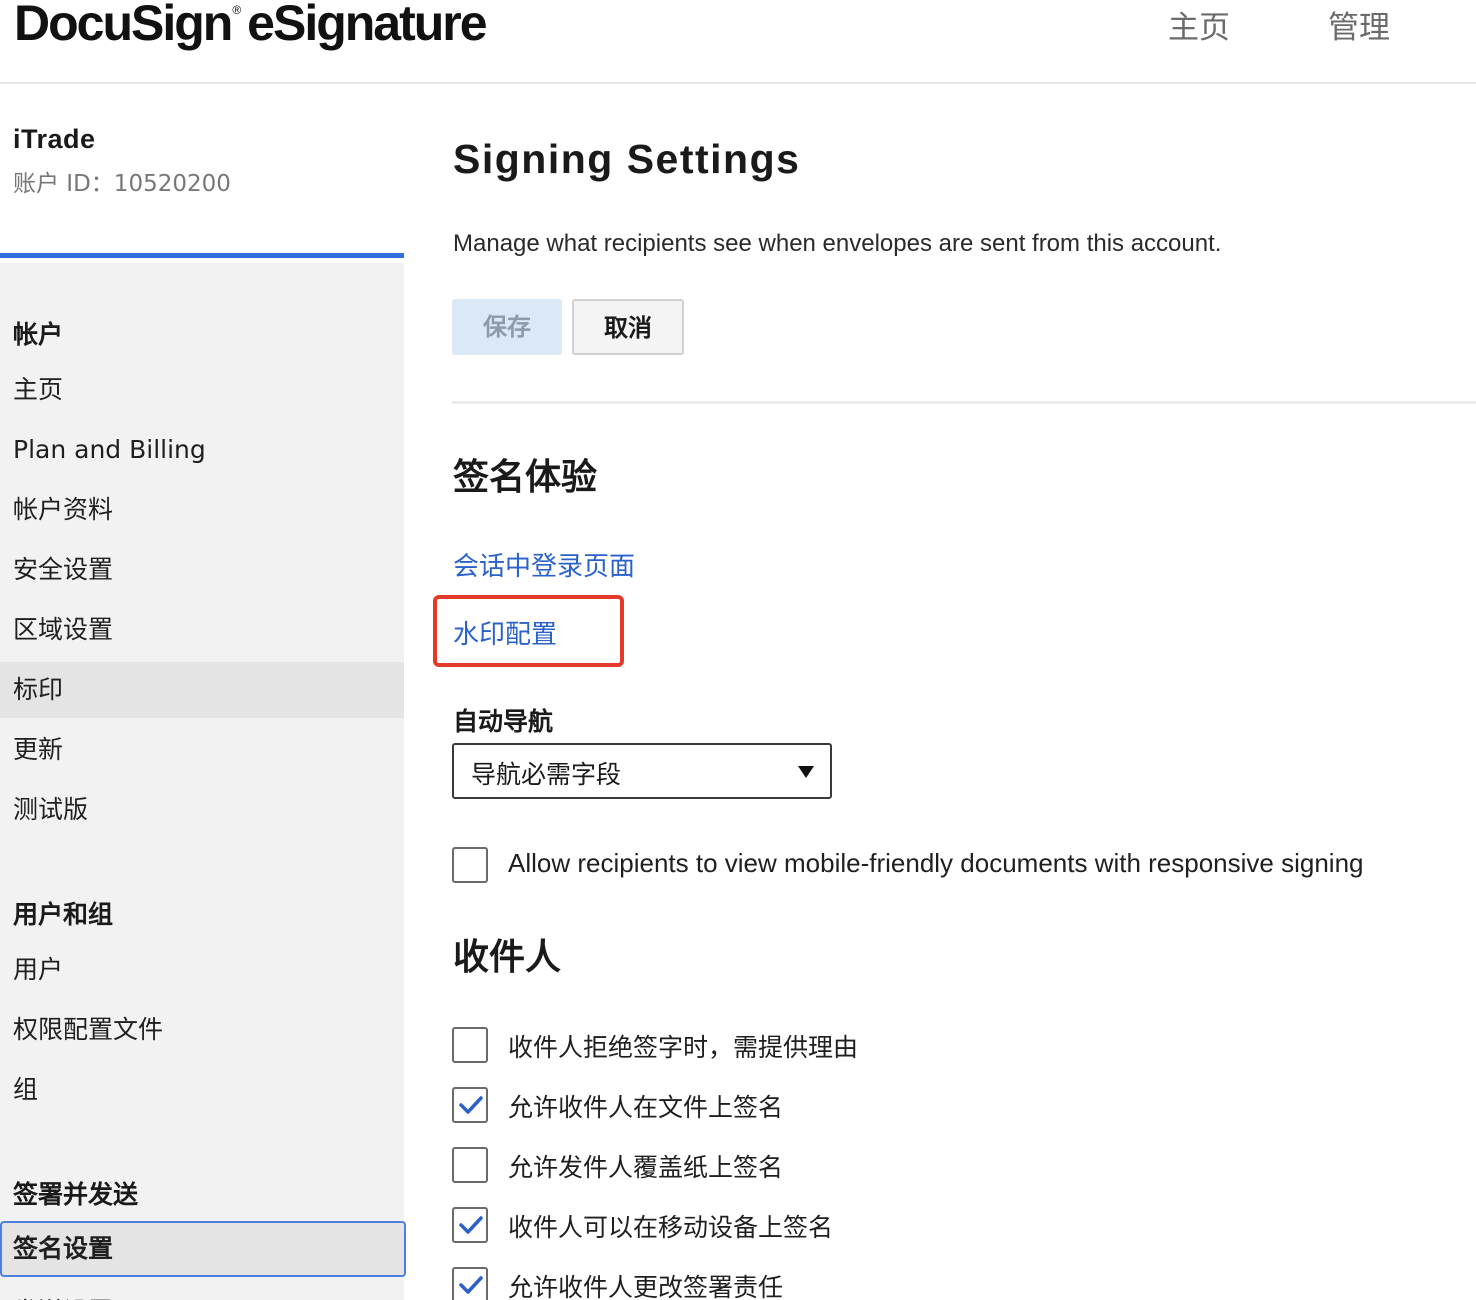 This screenshot has height=1300, width=1476. What do you see at coordinates (738, 42) in the screenshot?
I see `top-bar: DocuSign® eSignature 主页 管理` at bounding box center [738, 42].